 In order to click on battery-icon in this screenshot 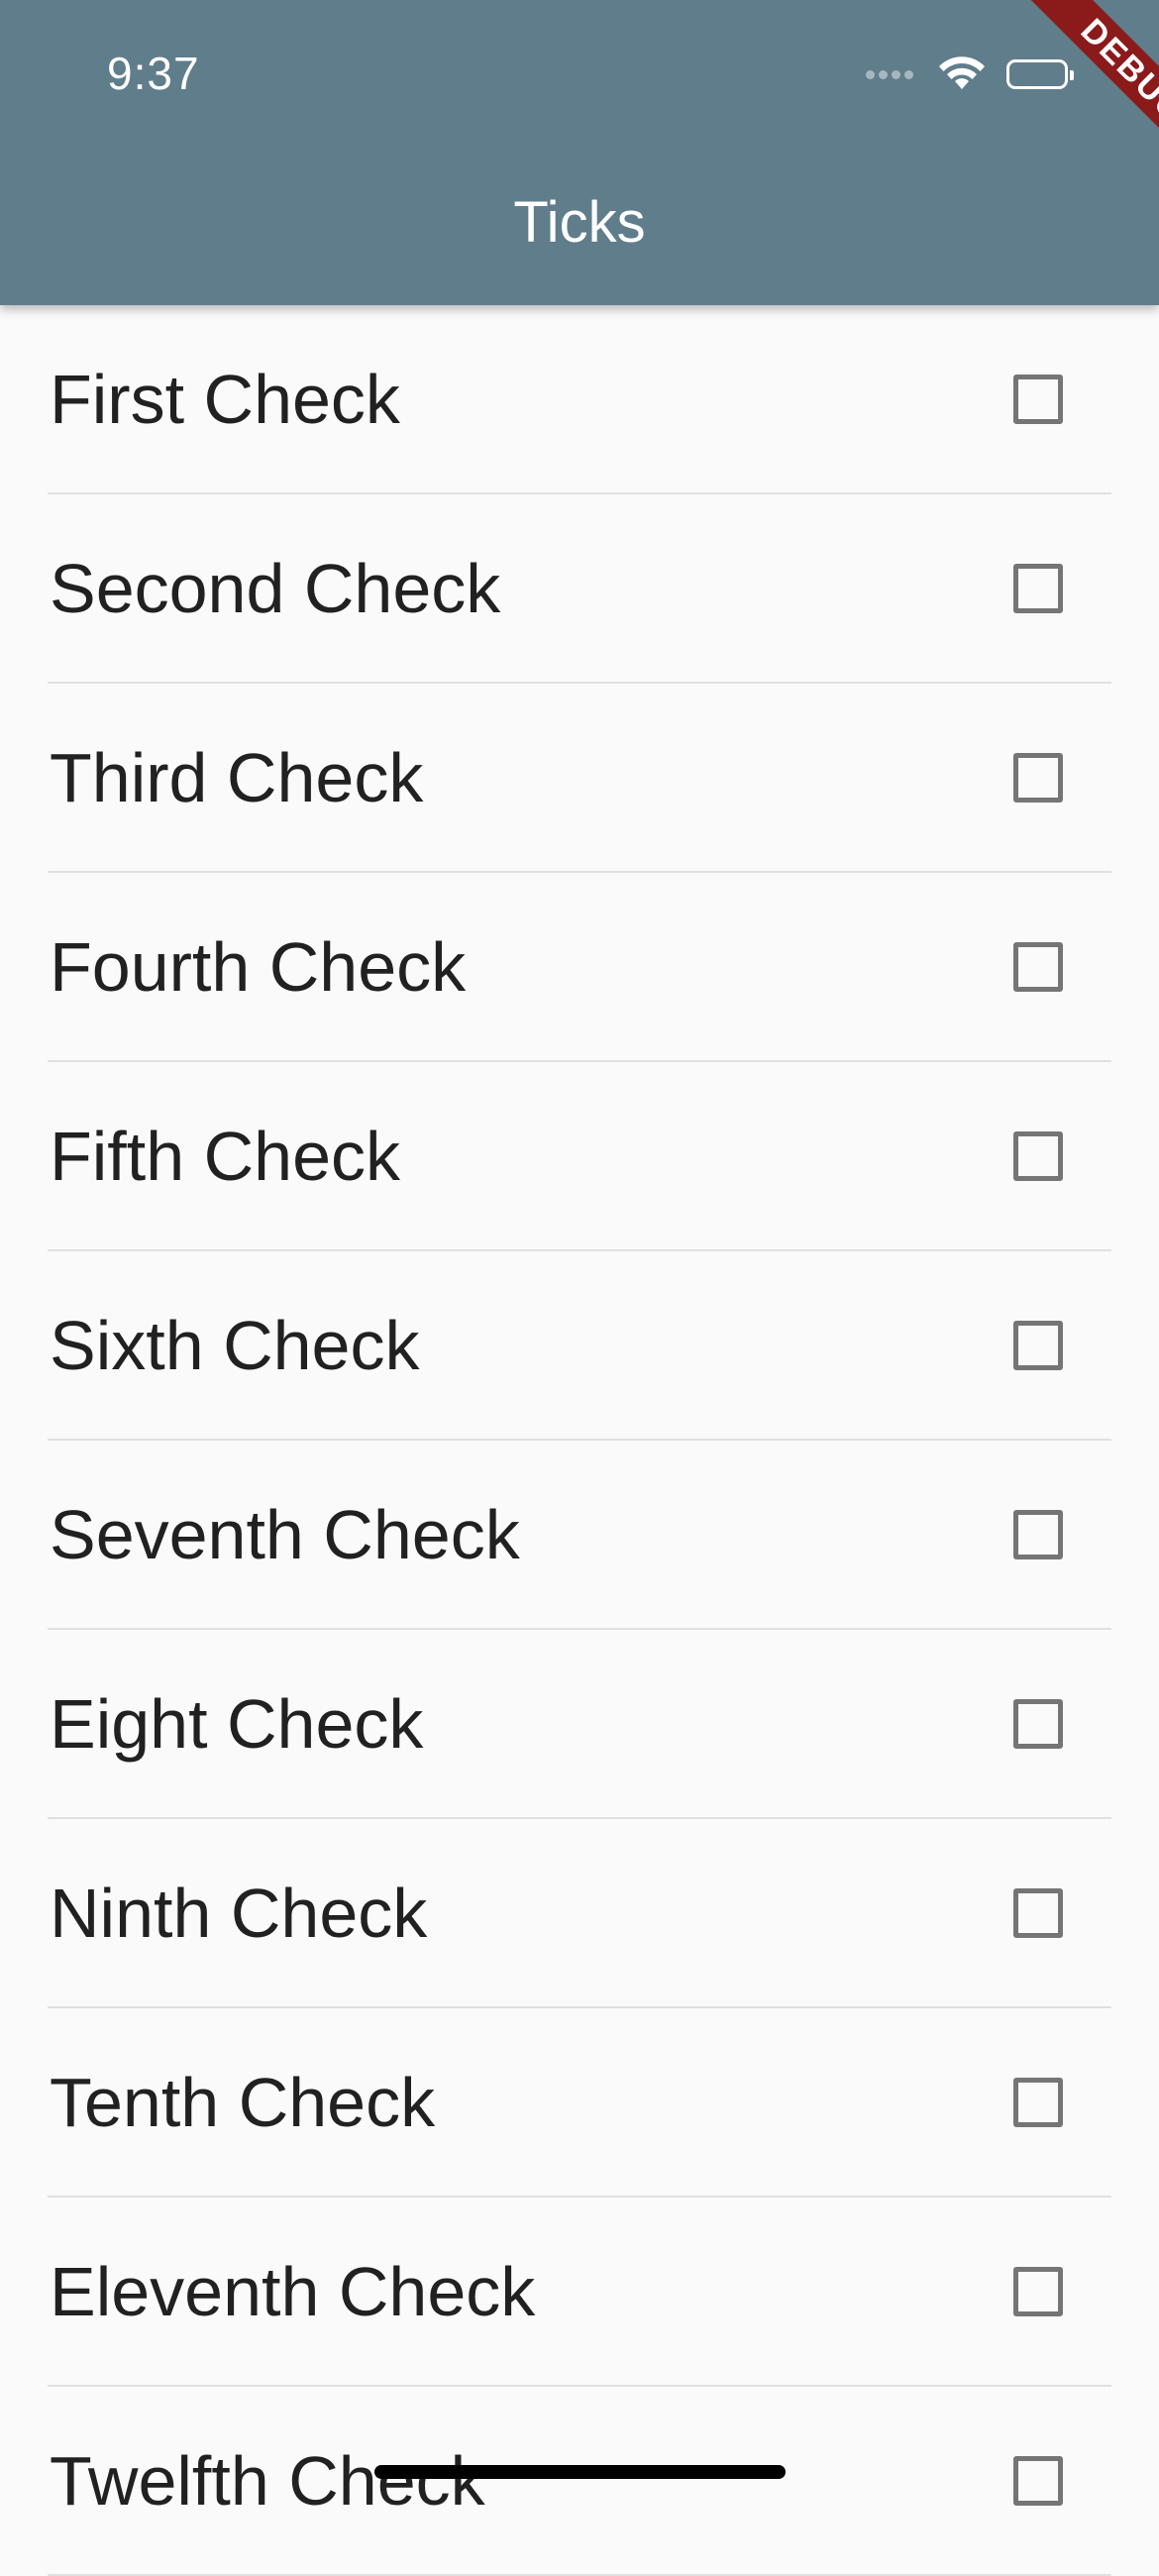, I will do `click(1040, 74)`.